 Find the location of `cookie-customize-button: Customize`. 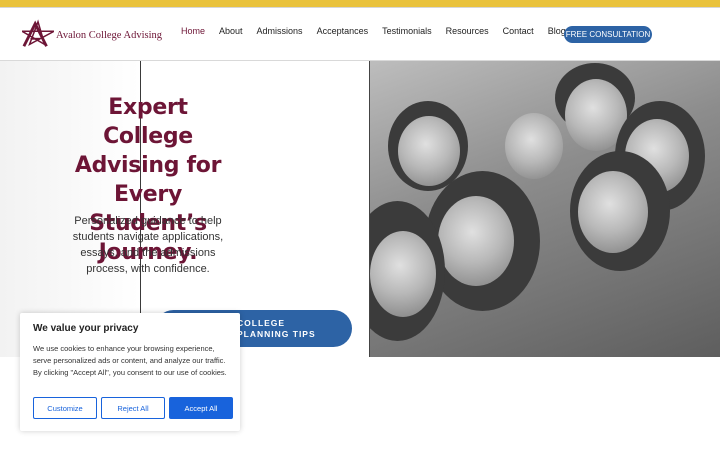

cookie-customize-button: Customize is located at coordinates (65, 408).